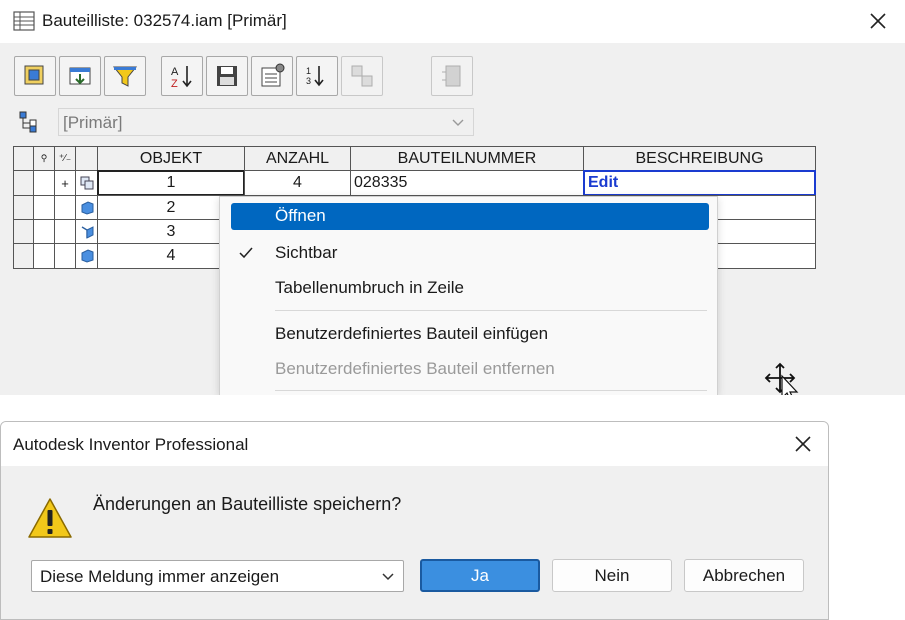 The height and width of the screenshot is (620, 905). I want to click on svg-text: Z, so click(174, 84).